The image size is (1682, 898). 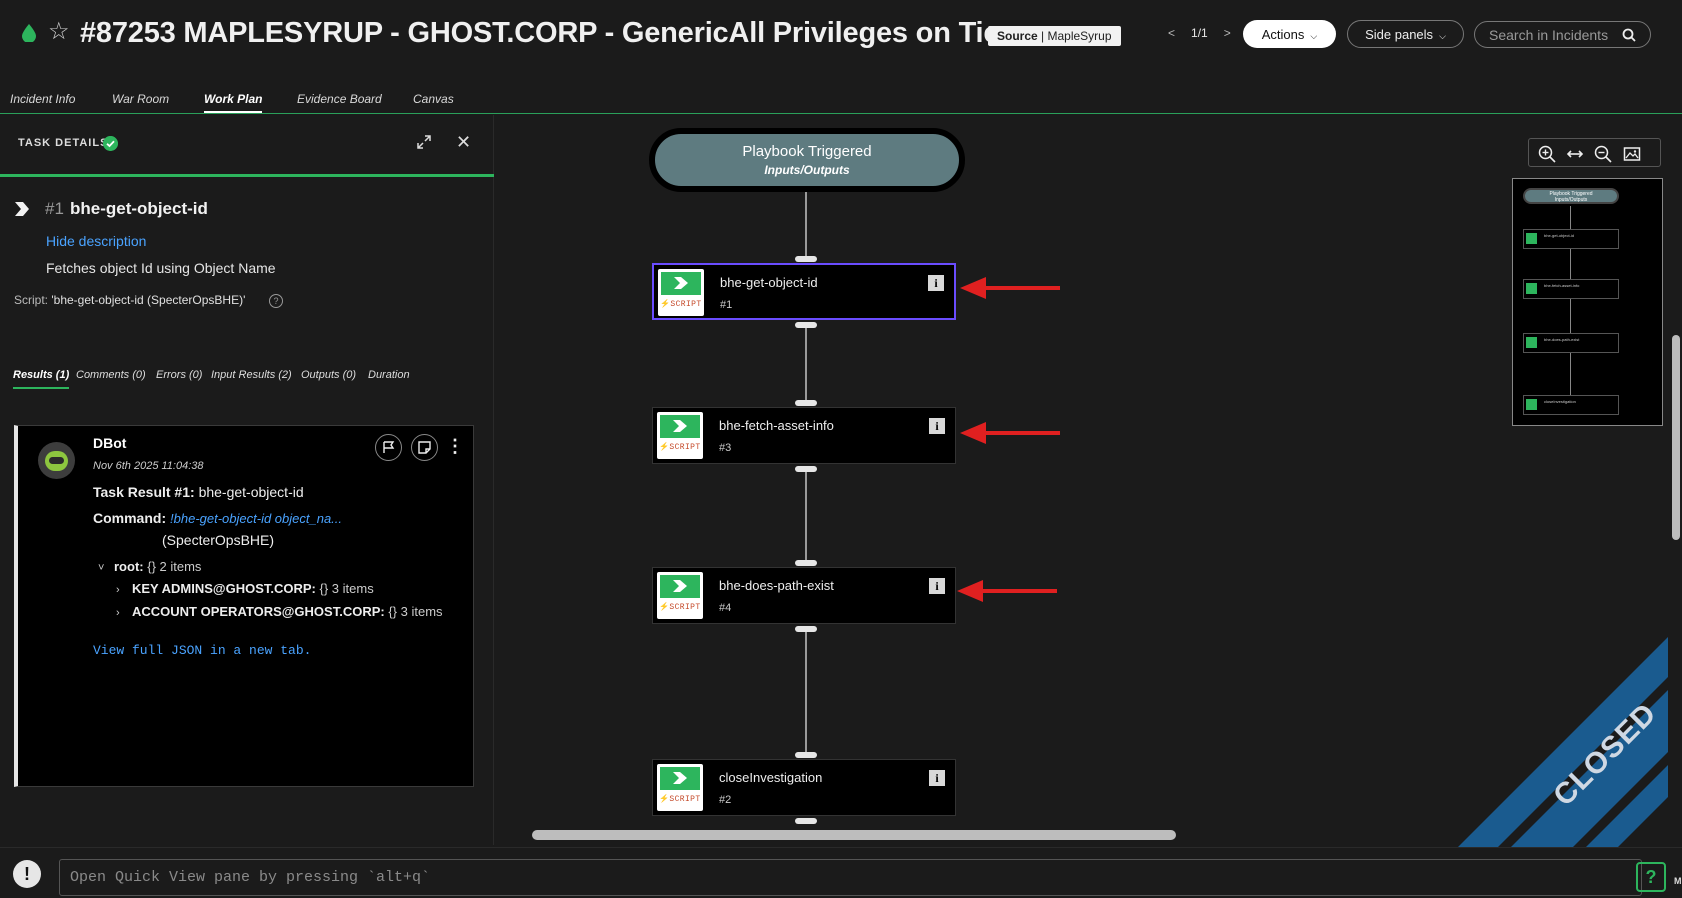 I want to click on playbook-task-node: ⚡SCRIPT bhe-fetch-asset-info #3 i, so click(x=804, y=435).